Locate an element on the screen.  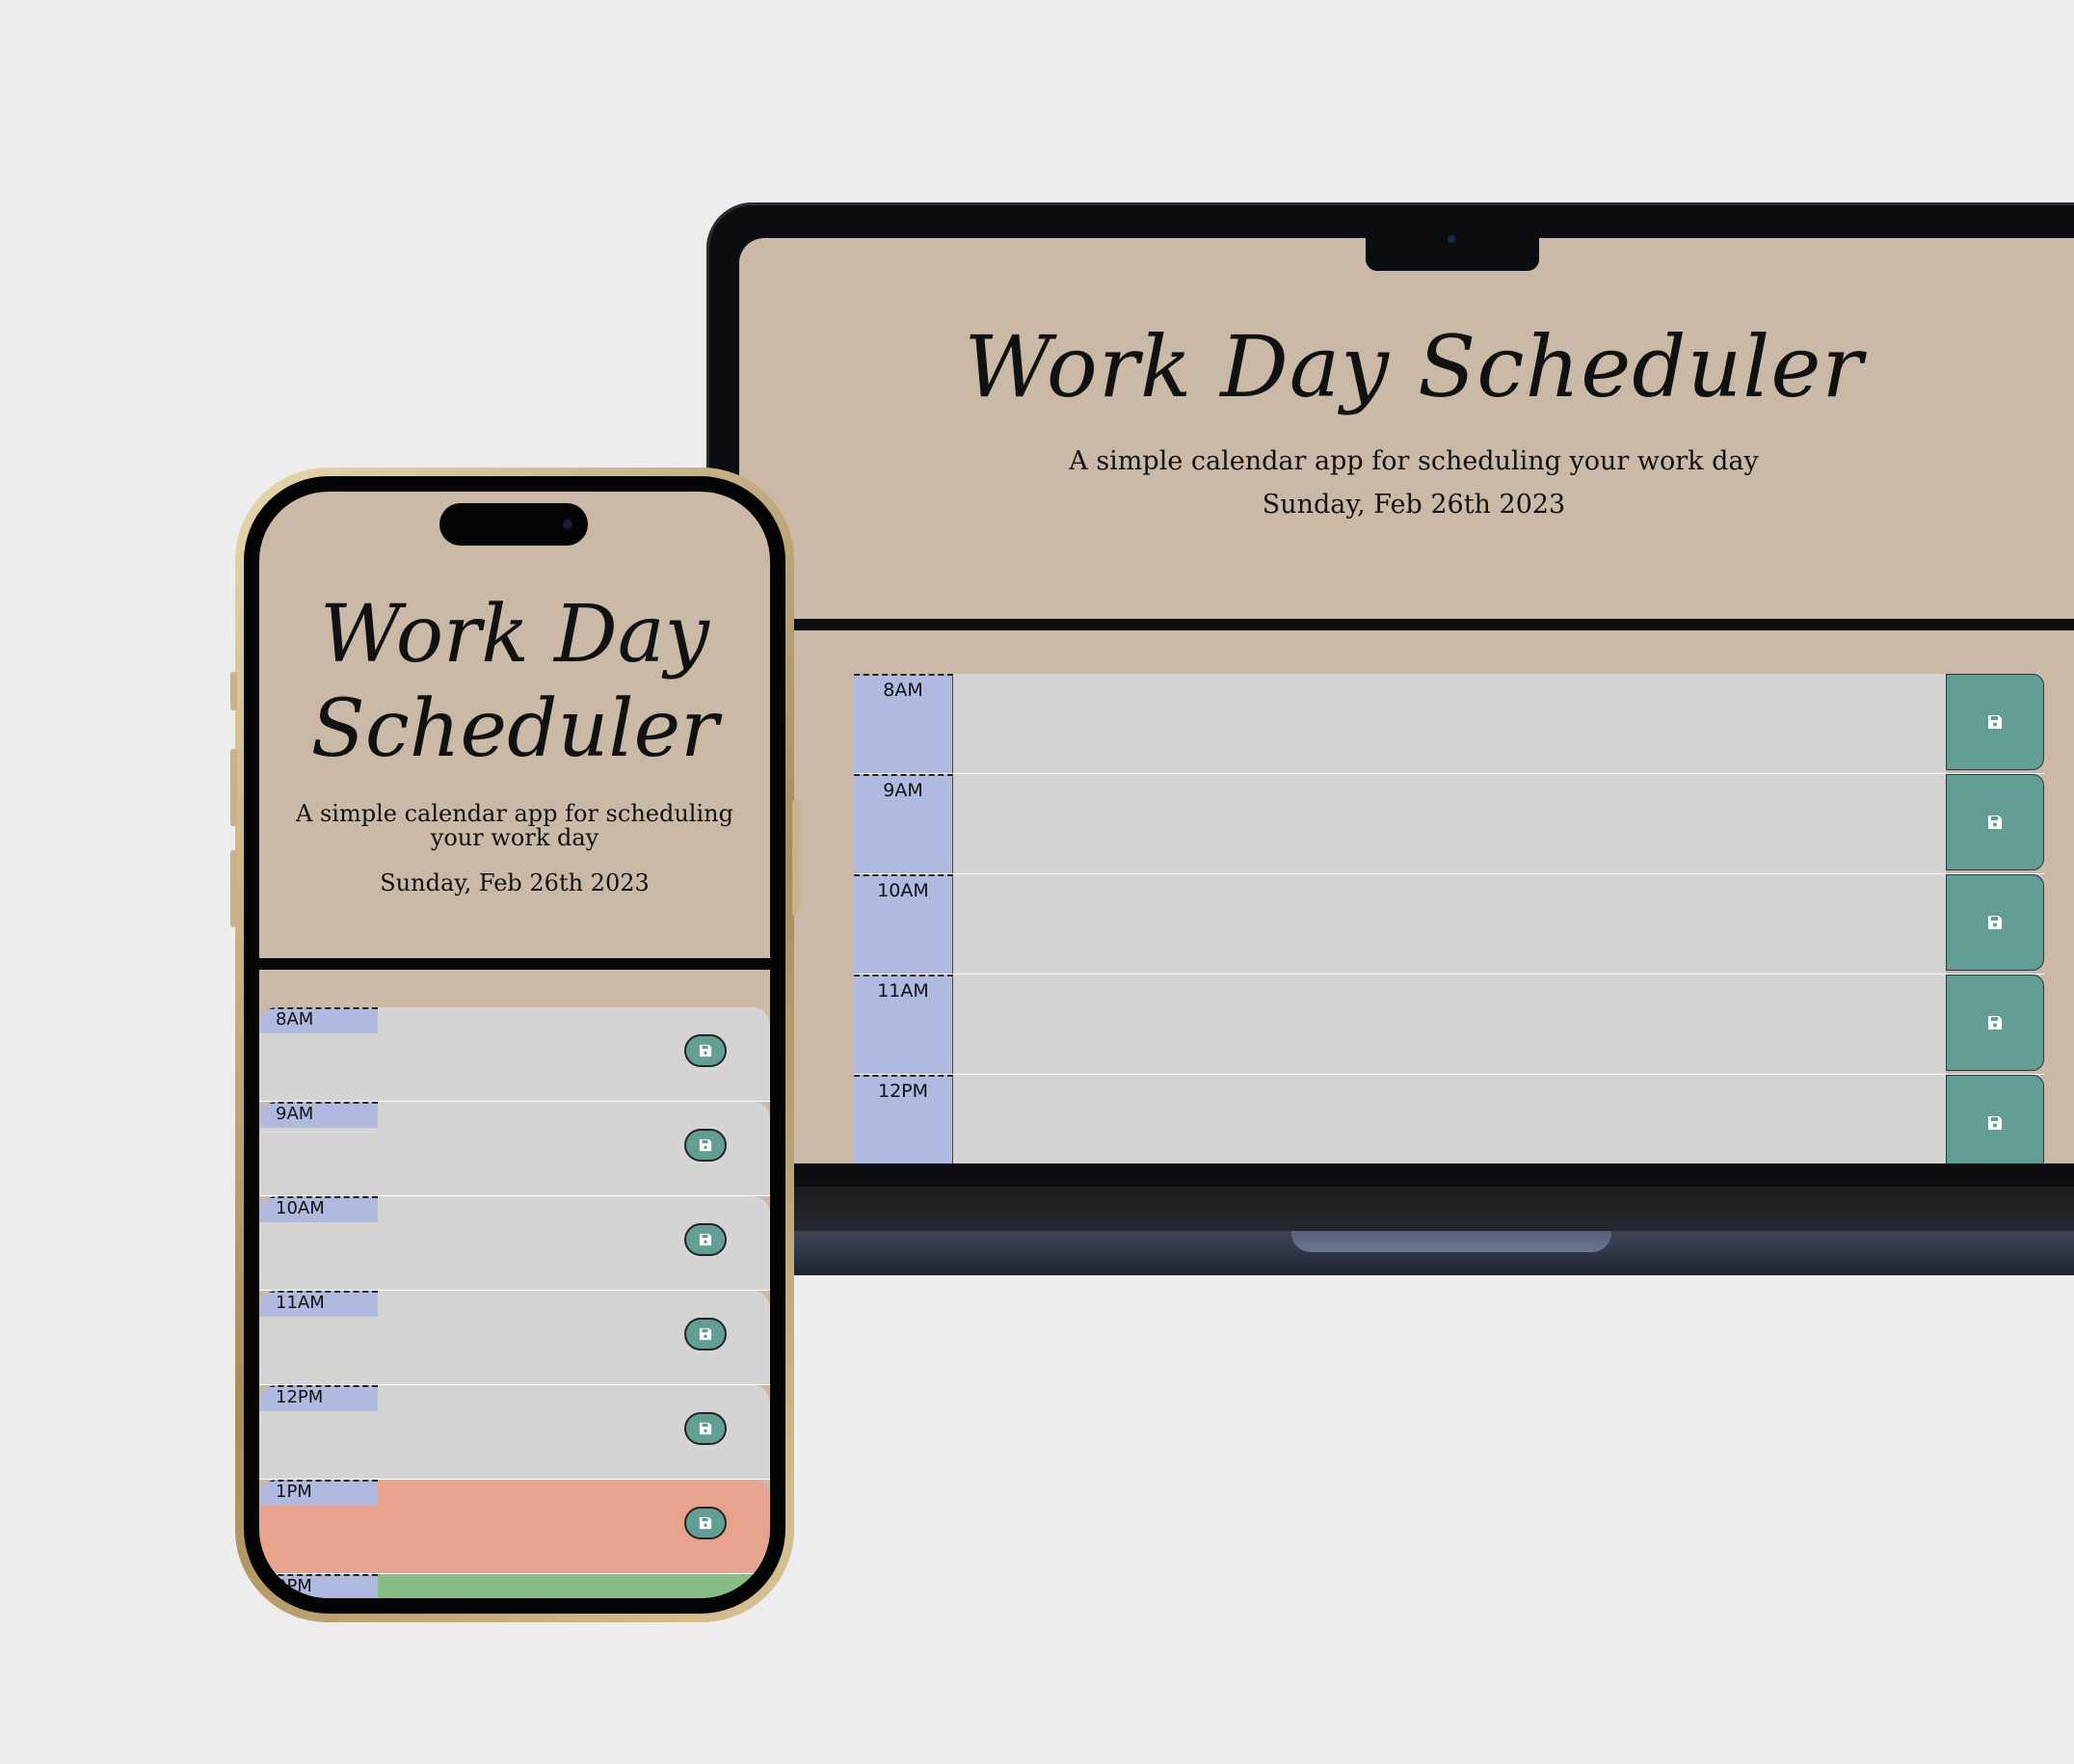
phone-volume-down-button is located at coordinates (233, 888).